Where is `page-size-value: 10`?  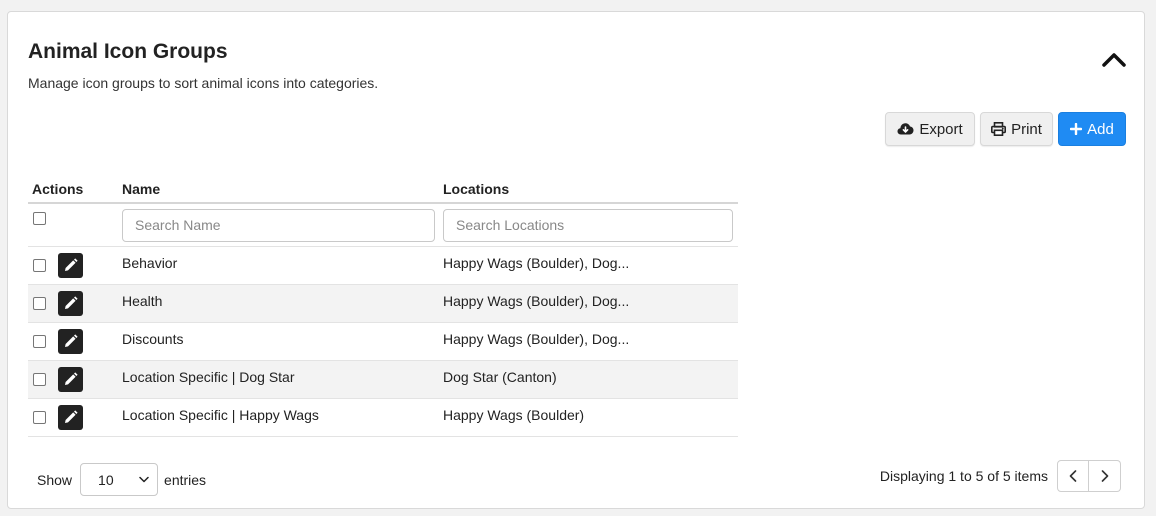
page-size-value: 10 is located at coordinates (106, 479).